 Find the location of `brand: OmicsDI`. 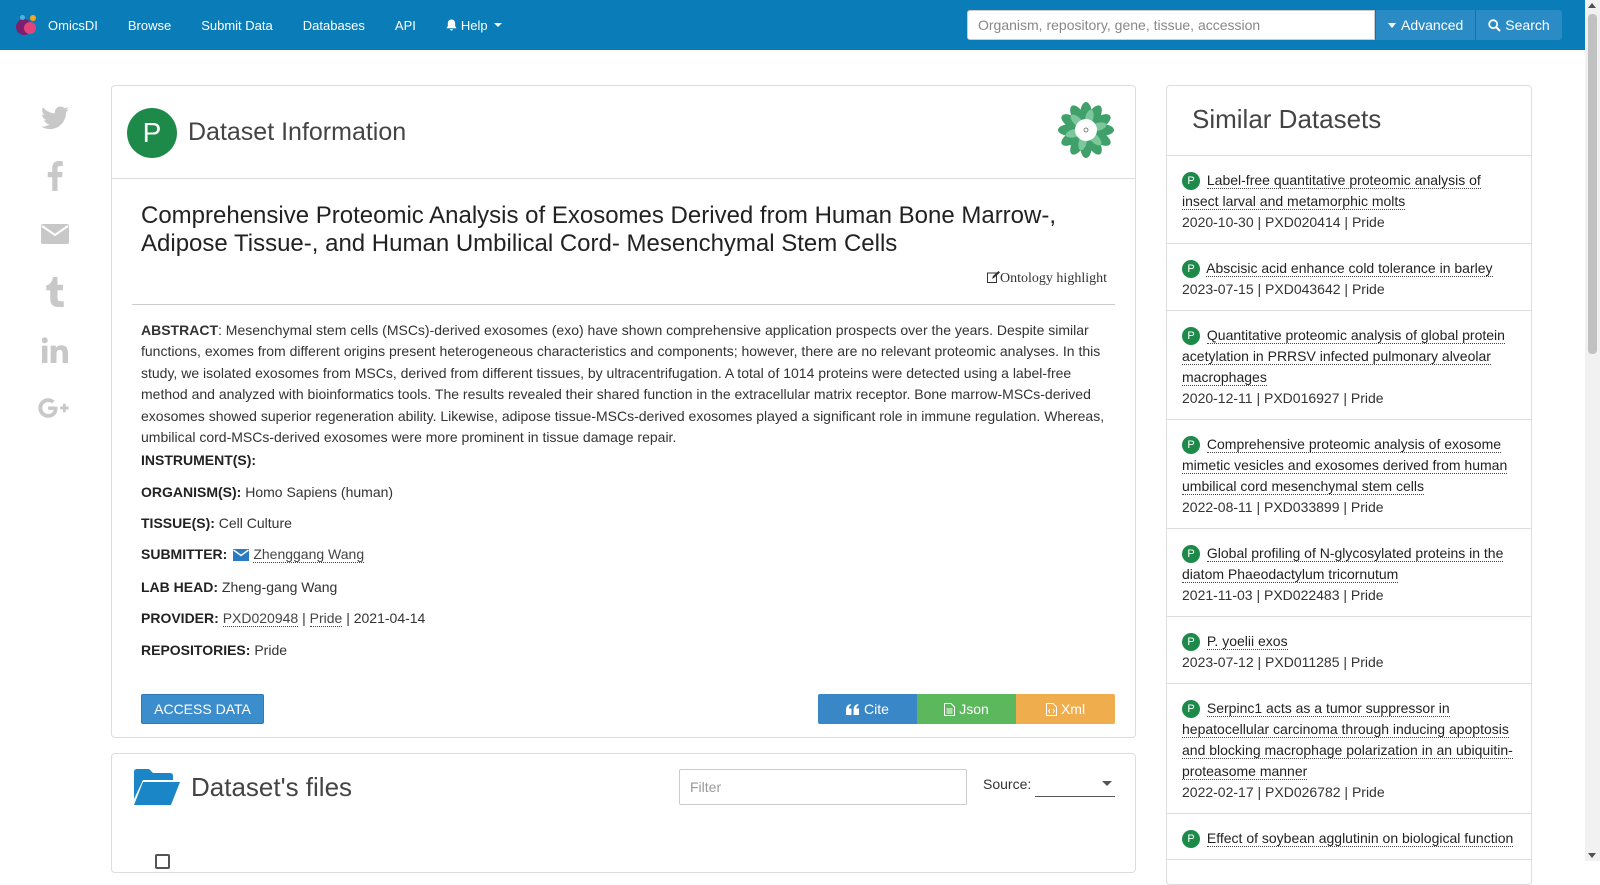

brand: OmicsDI is located at coordinates (56, 25).